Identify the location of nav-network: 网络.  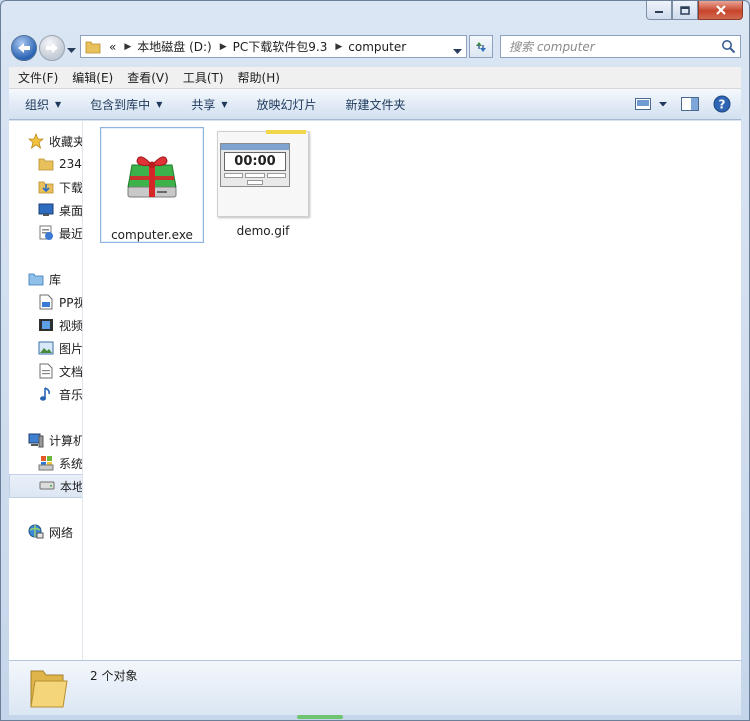
(50, 532).